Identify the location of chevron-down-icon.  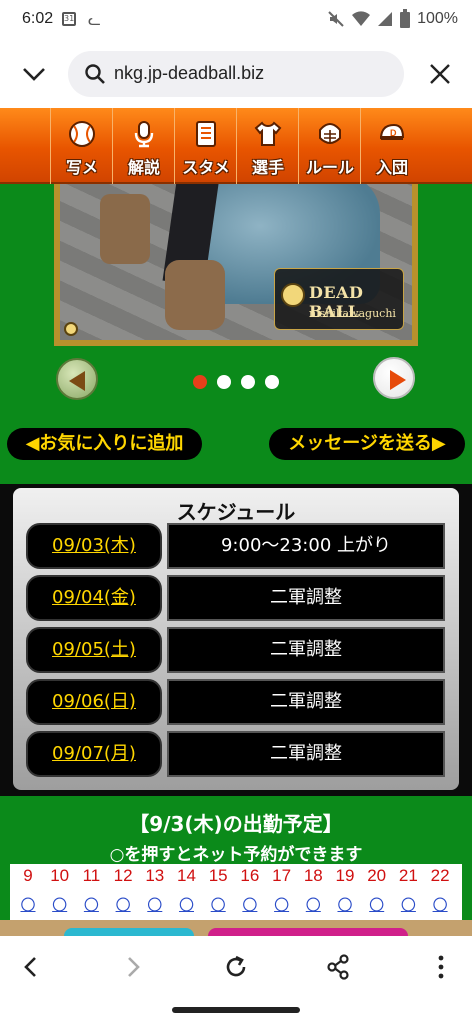
(34, 74).